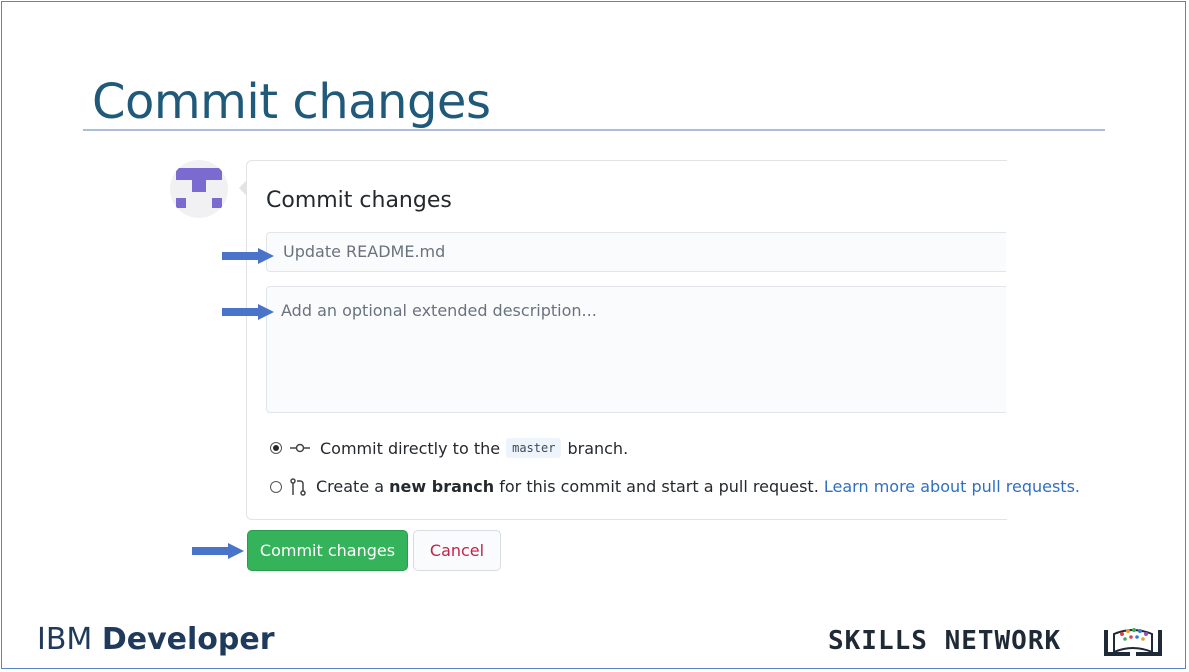  What do you see at coordinates (199, 189) in the screenshot?
I see `user-avatar` at bounding box center [199, 189].